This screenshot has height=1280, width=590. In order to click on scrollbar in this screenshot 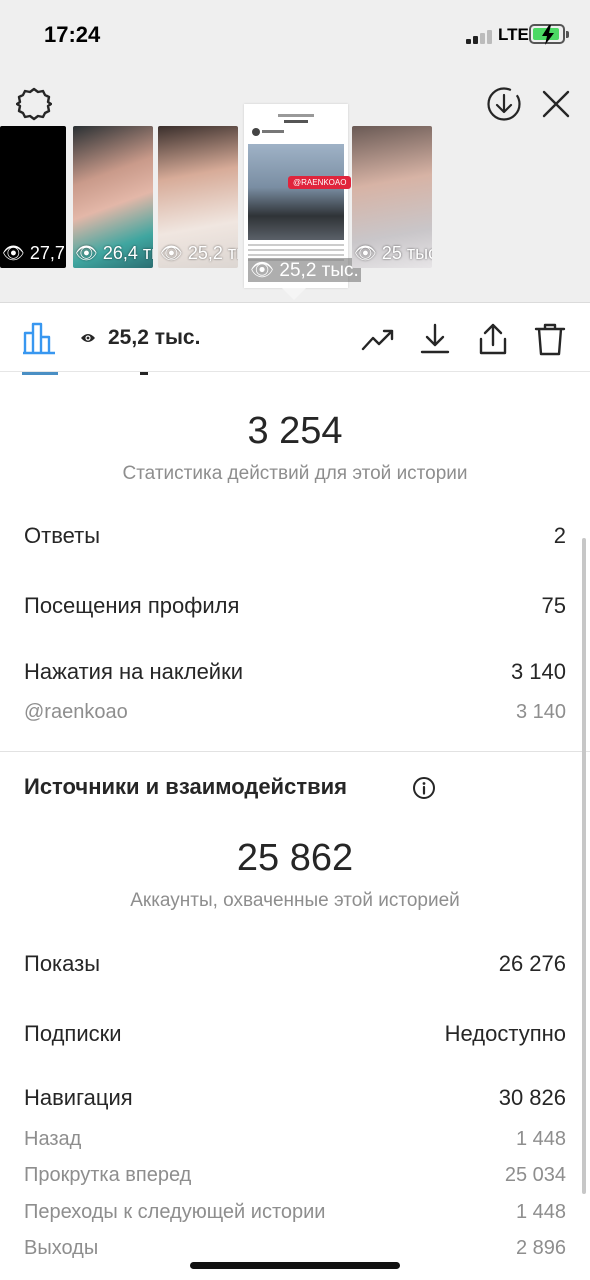, I will do `click(584, 866)`.